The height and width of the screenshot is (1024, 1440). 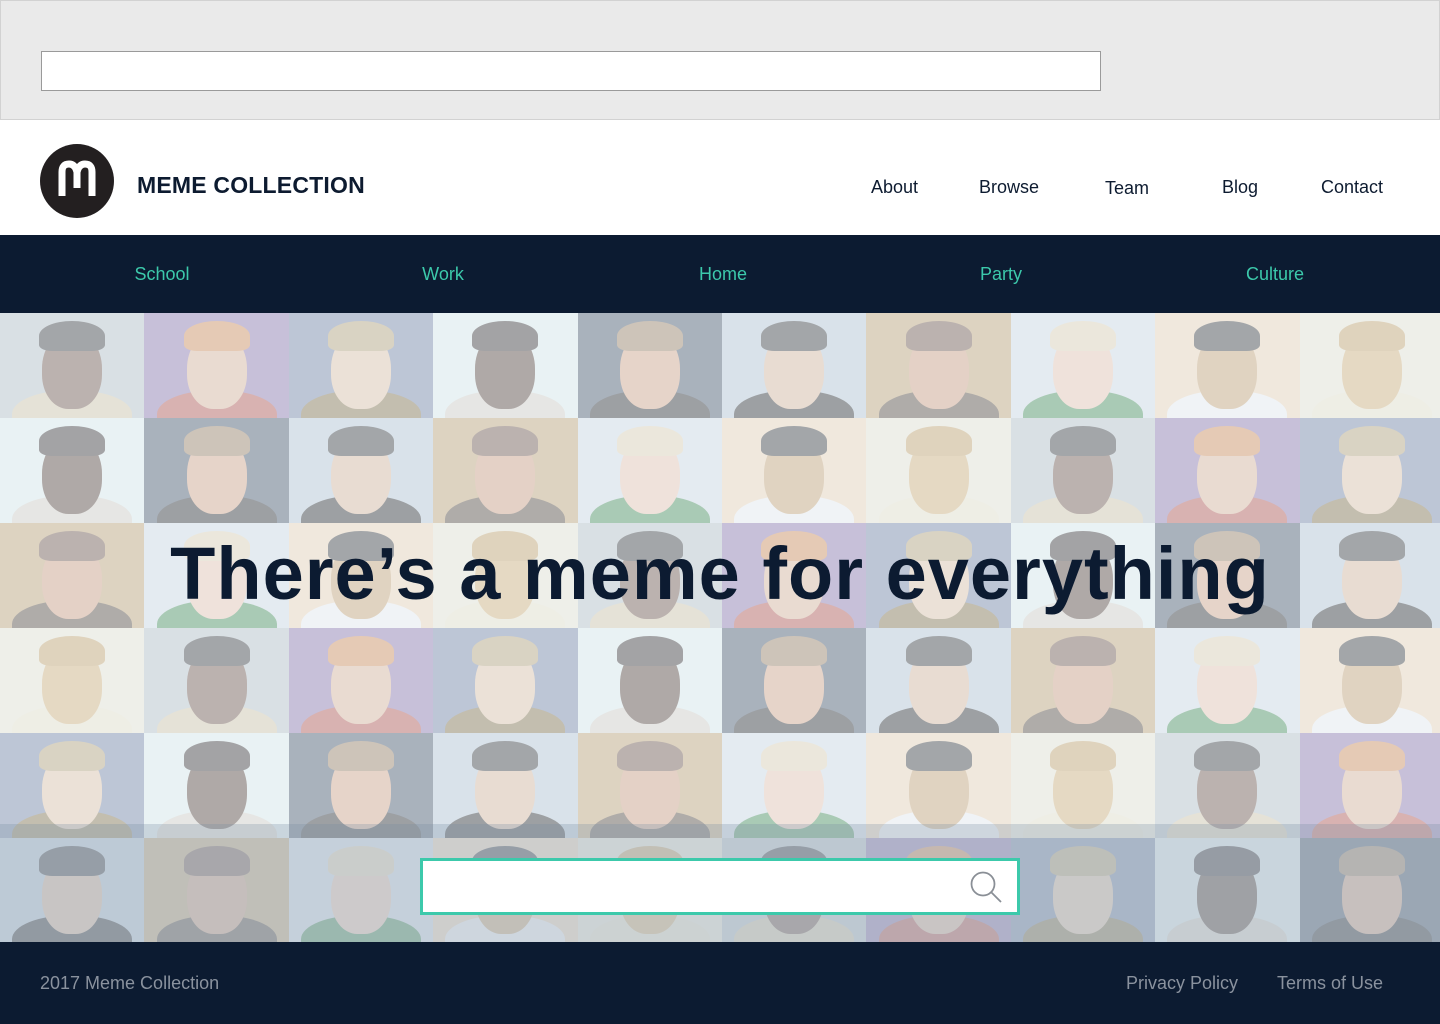 What do you see at coordinates (986, 887) in the screenshot?
I see `search-icon` at bounding box center [986, 887].